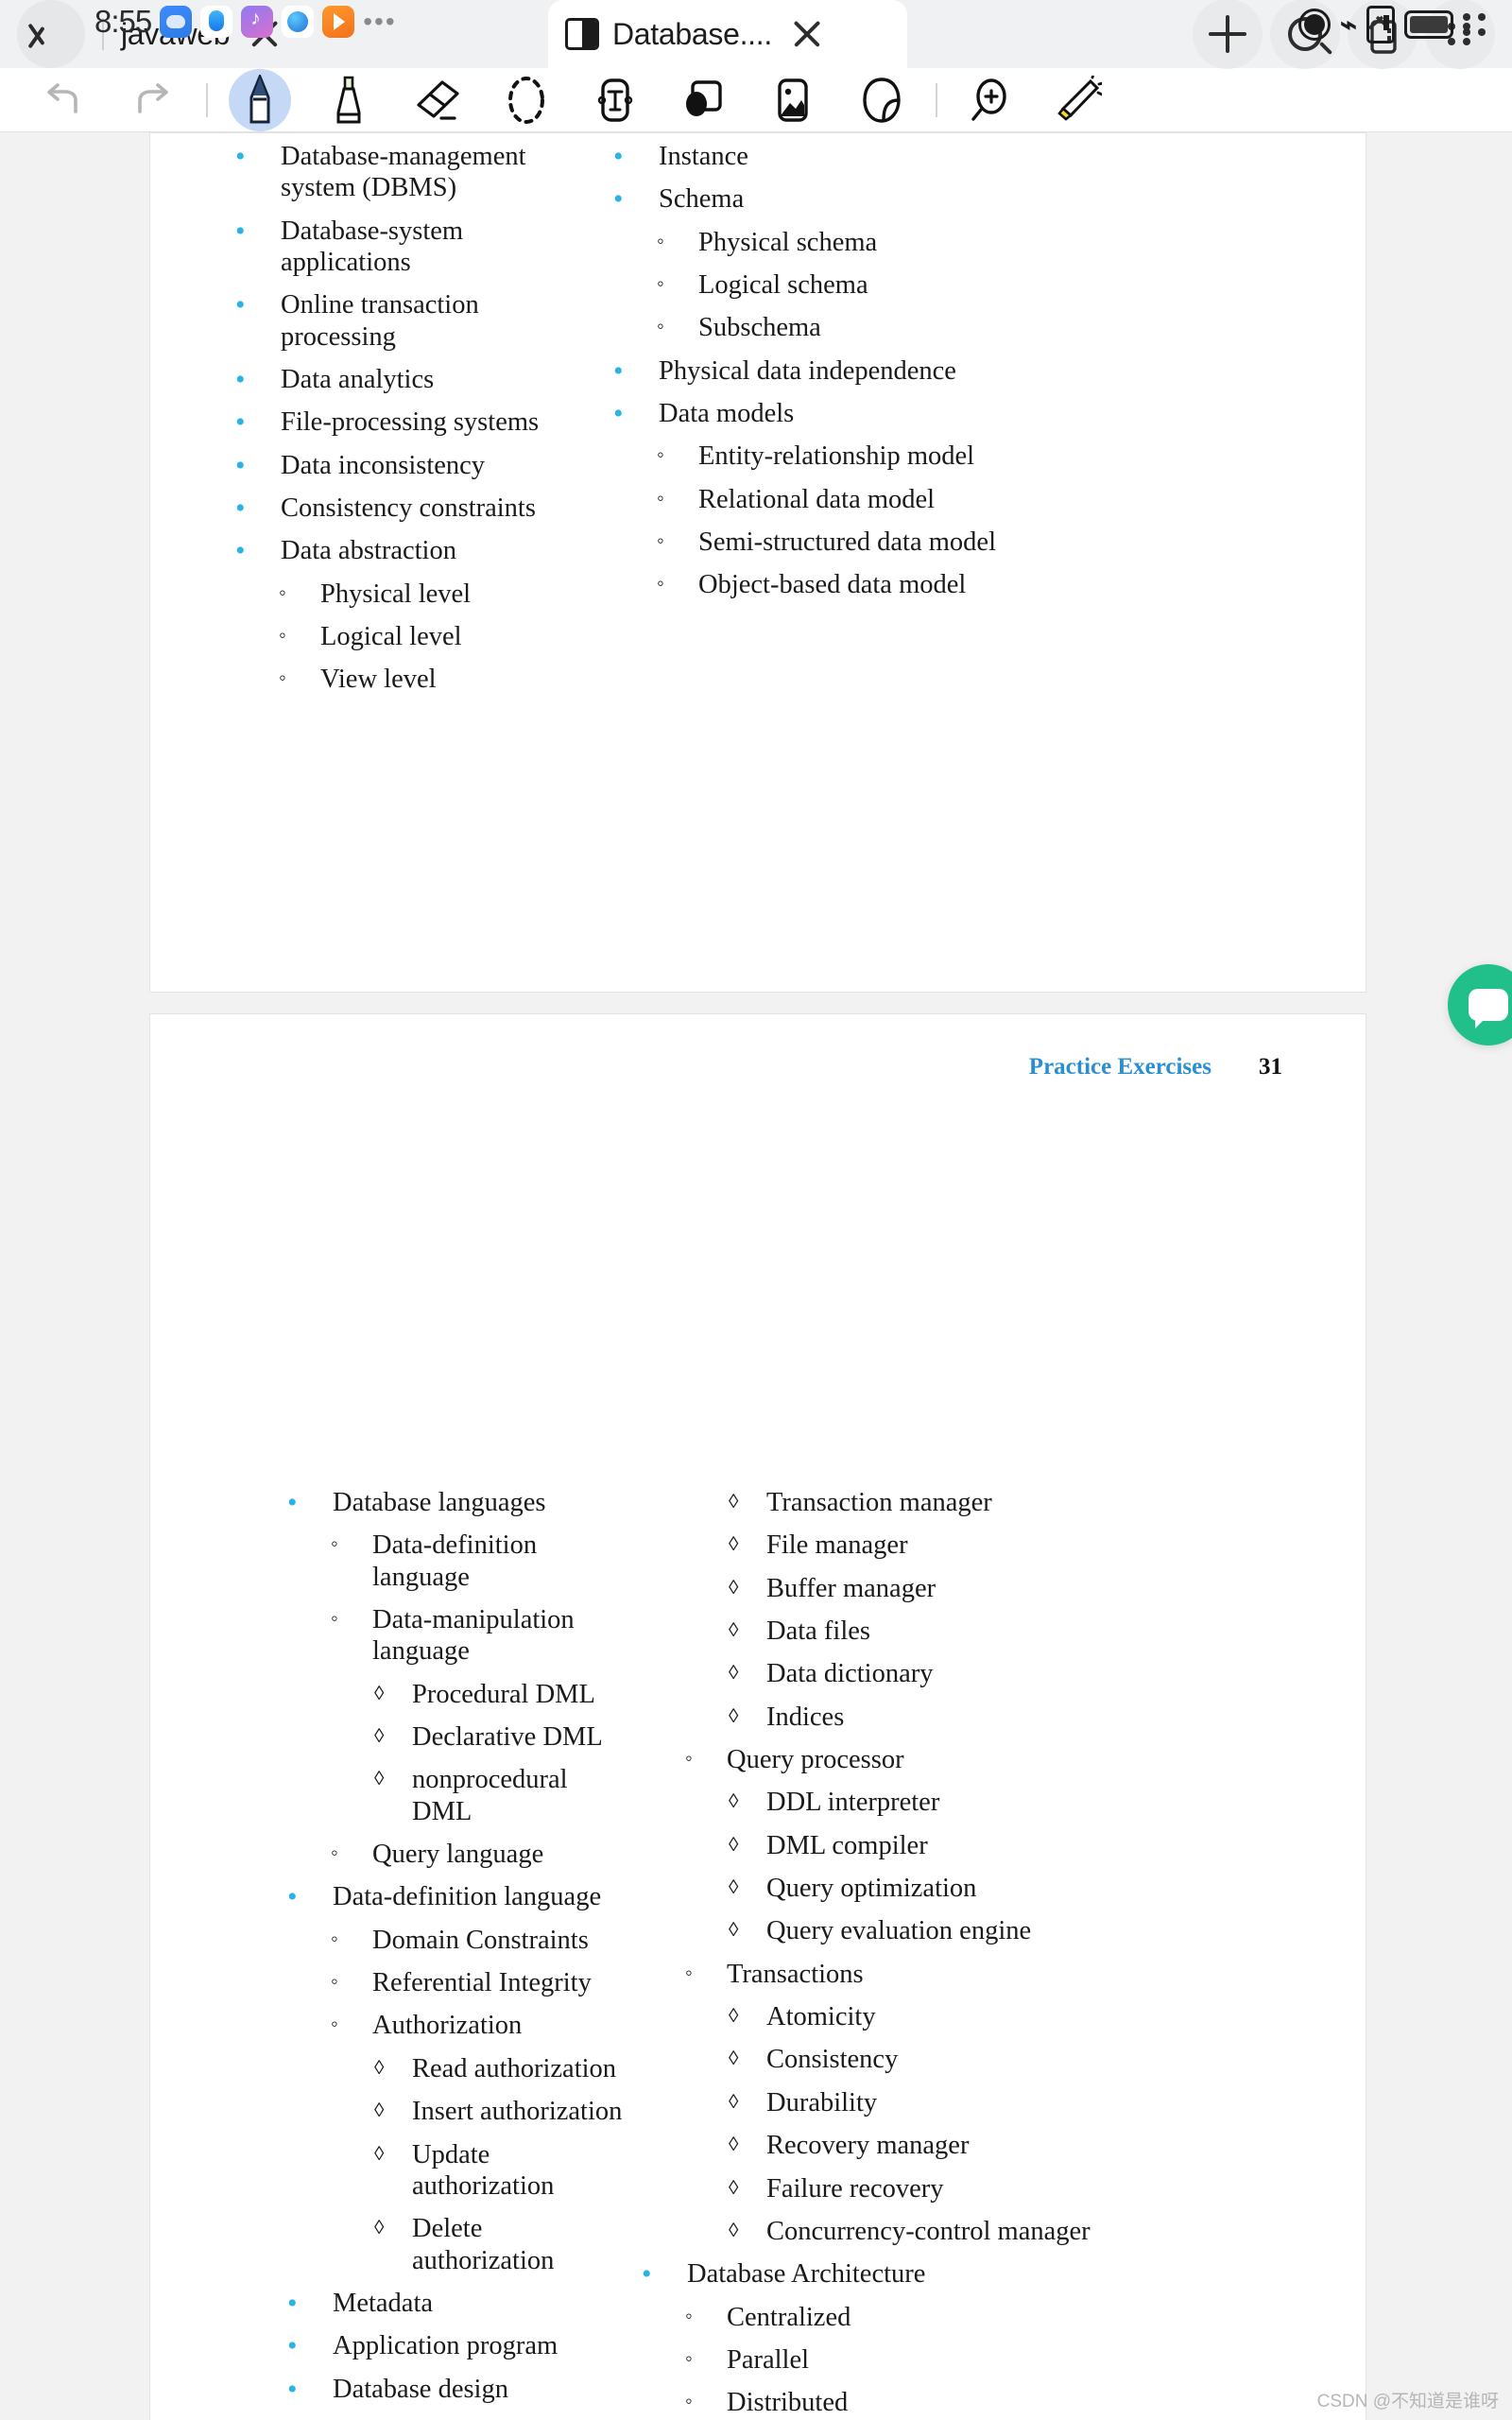 The height and width of the screenshot is (2420, 1512). Describe the element at coordinates (703, 156) in the screenshot. I see `outline-item-label: Instance` at that location.